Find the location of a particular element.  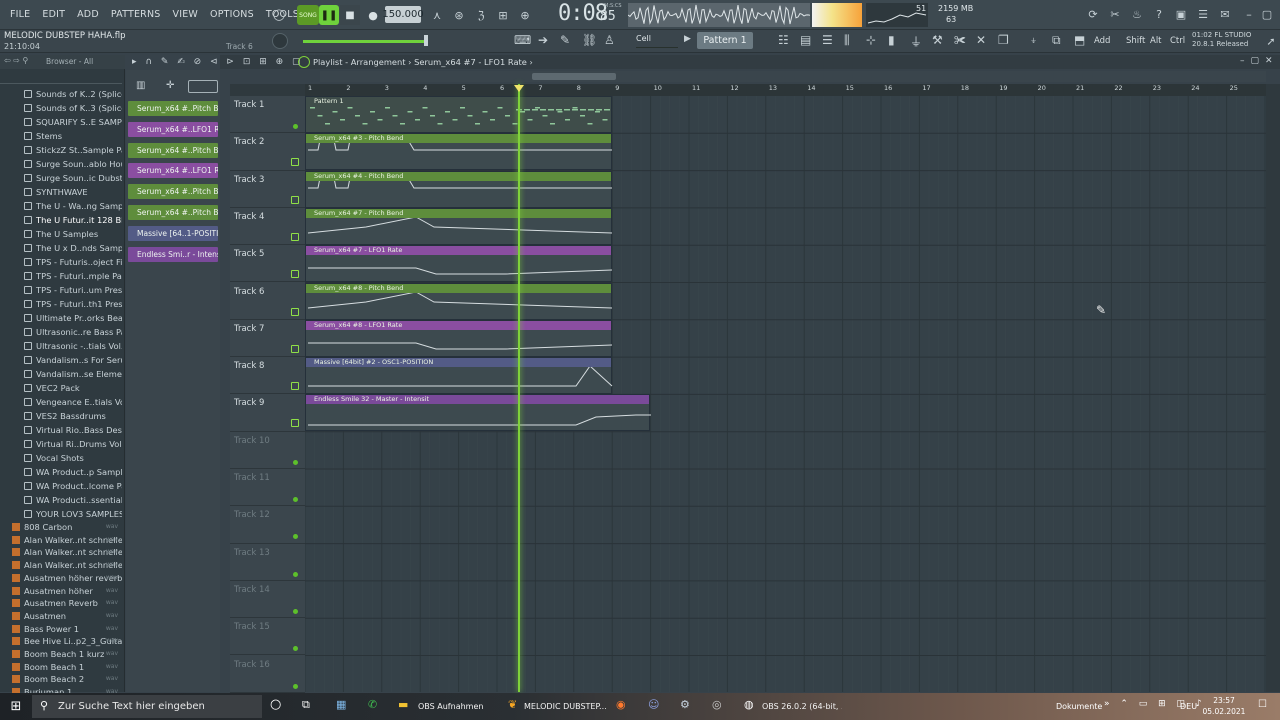

picker-patterns-icon: ▥ is located at coordinates (140, 85).